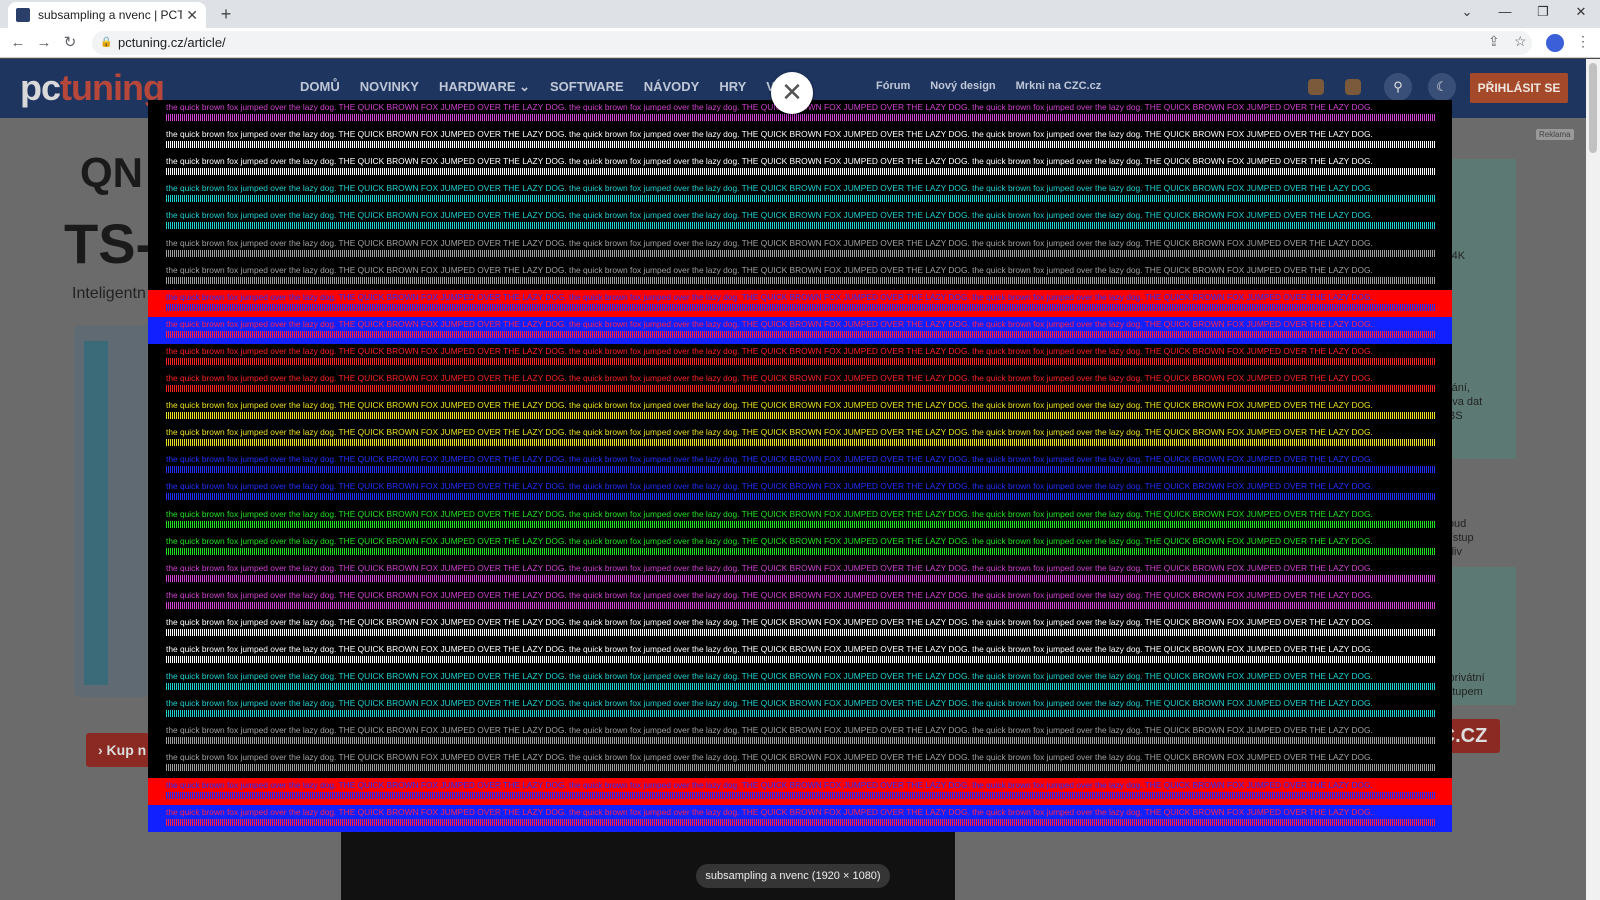  What do you see at coordinates (1555, 43) in the screenshot?
I see `profile-avatar` at bounding box center [1555, 43].